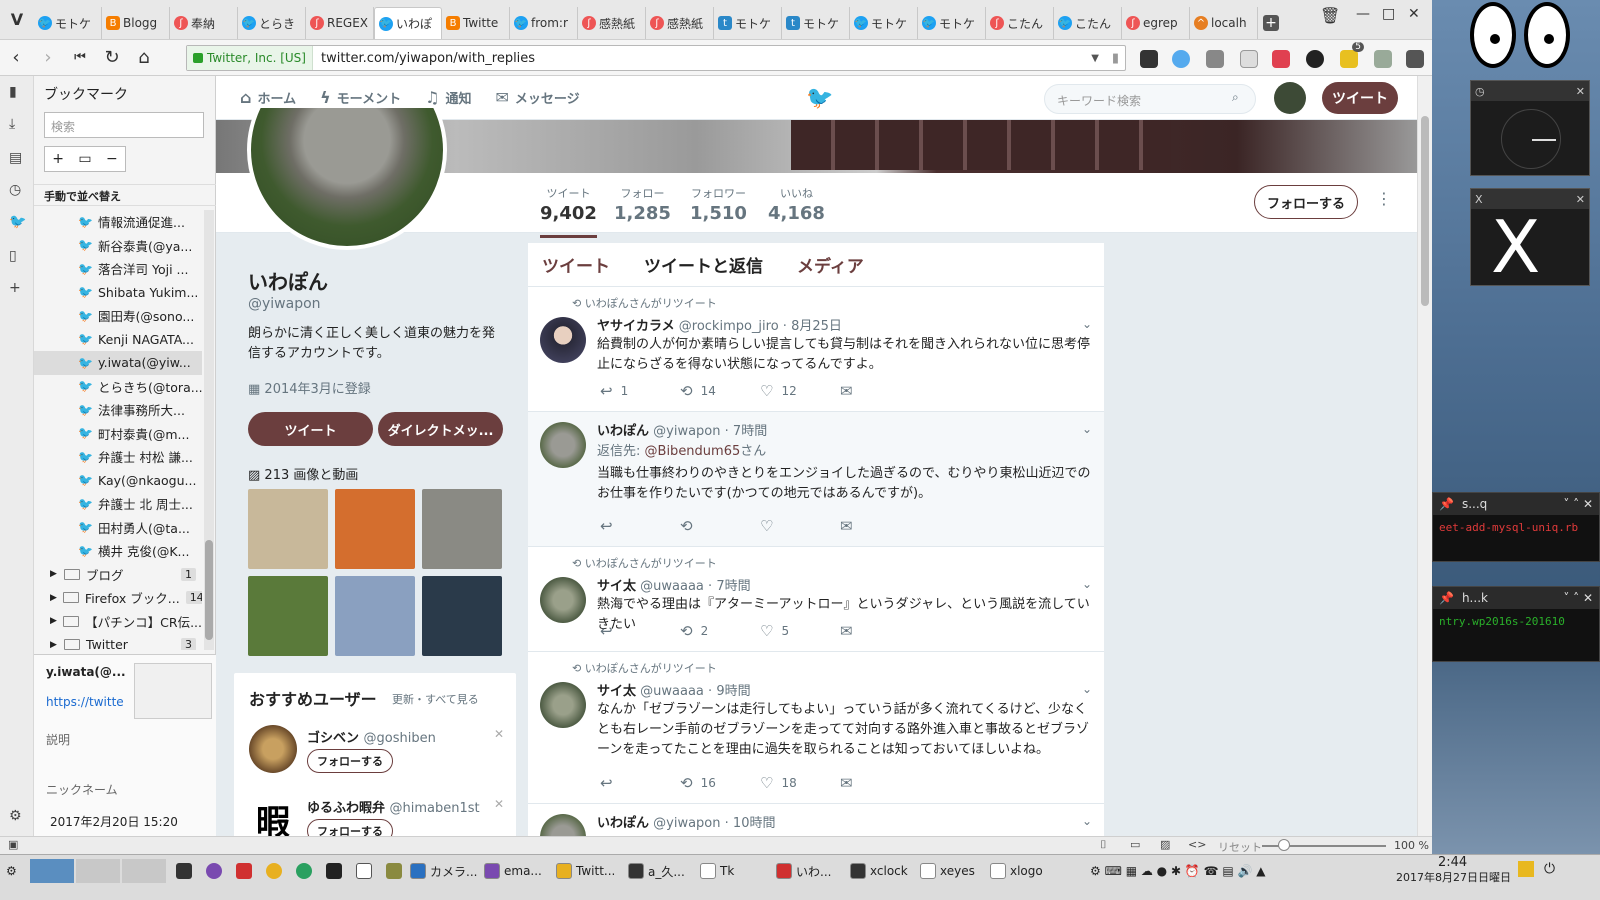 The height and width of the screenshot is (900, 1600). Describe the element at coordinates (250, 58) in the screenshot. I see `site-identity-badge: Twitter, Inc. [US]` at that location.